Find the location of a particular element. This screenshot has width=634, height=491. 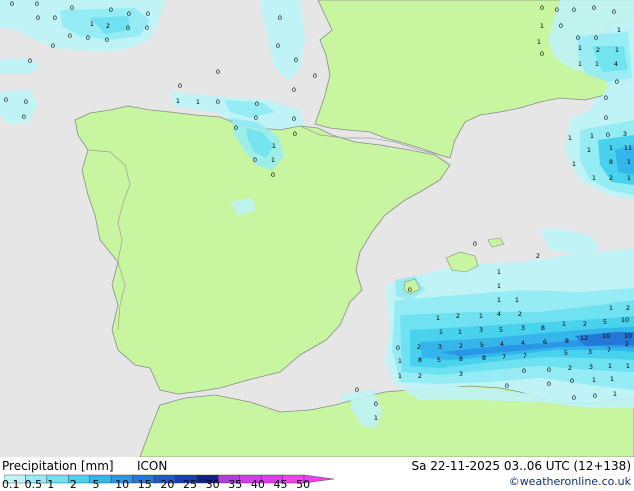

scale-tick-label: 25 is located at coordinates (190, 484).